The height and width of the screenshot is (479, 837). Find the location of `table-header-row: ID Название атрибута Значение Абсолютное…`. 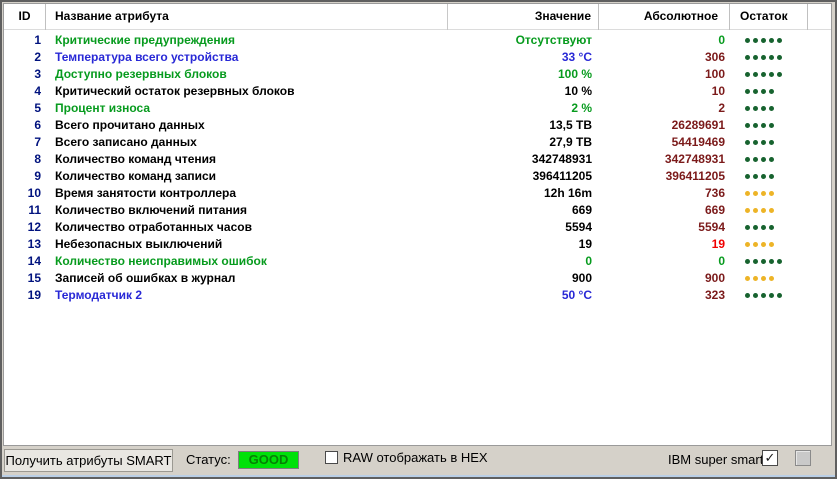

table-header-row: ID Название атрибута Значение Абсолютное… is located at coordinates (417, 17).